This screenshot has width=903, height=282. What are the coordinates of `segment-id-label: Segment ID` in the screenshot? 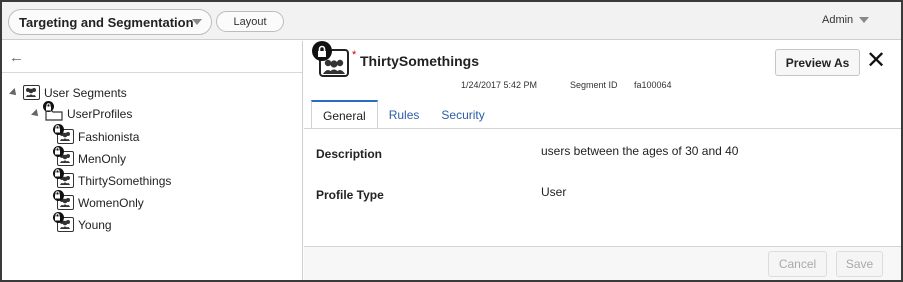 It's located at (594, 85).